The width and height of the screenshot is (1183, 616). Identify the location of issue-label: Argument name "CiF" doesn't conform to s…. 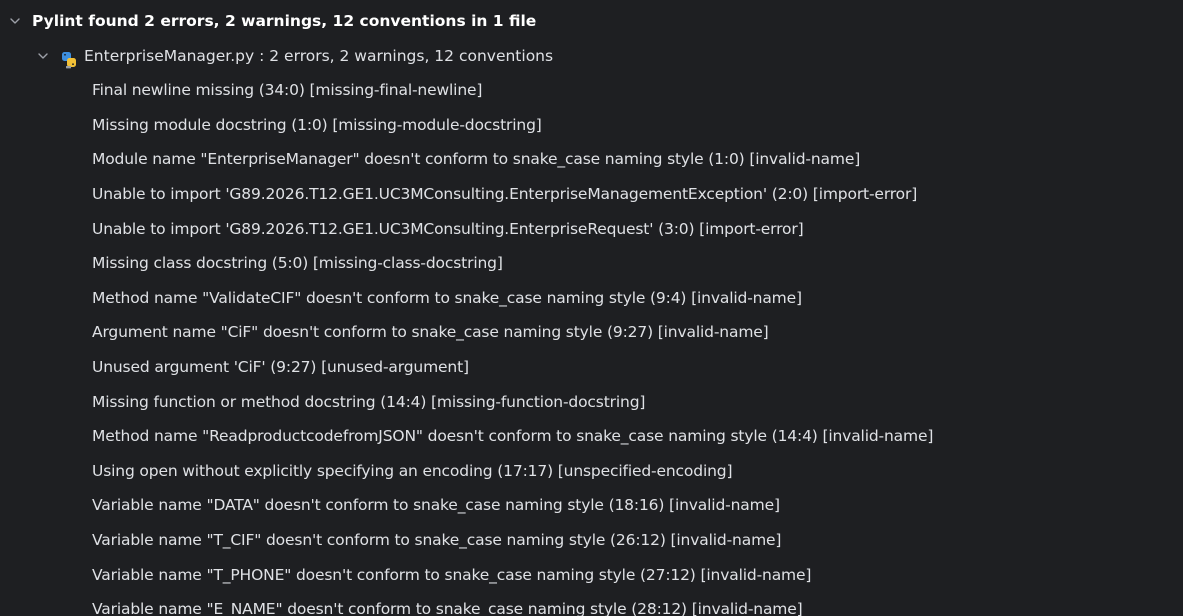
(430, 332).